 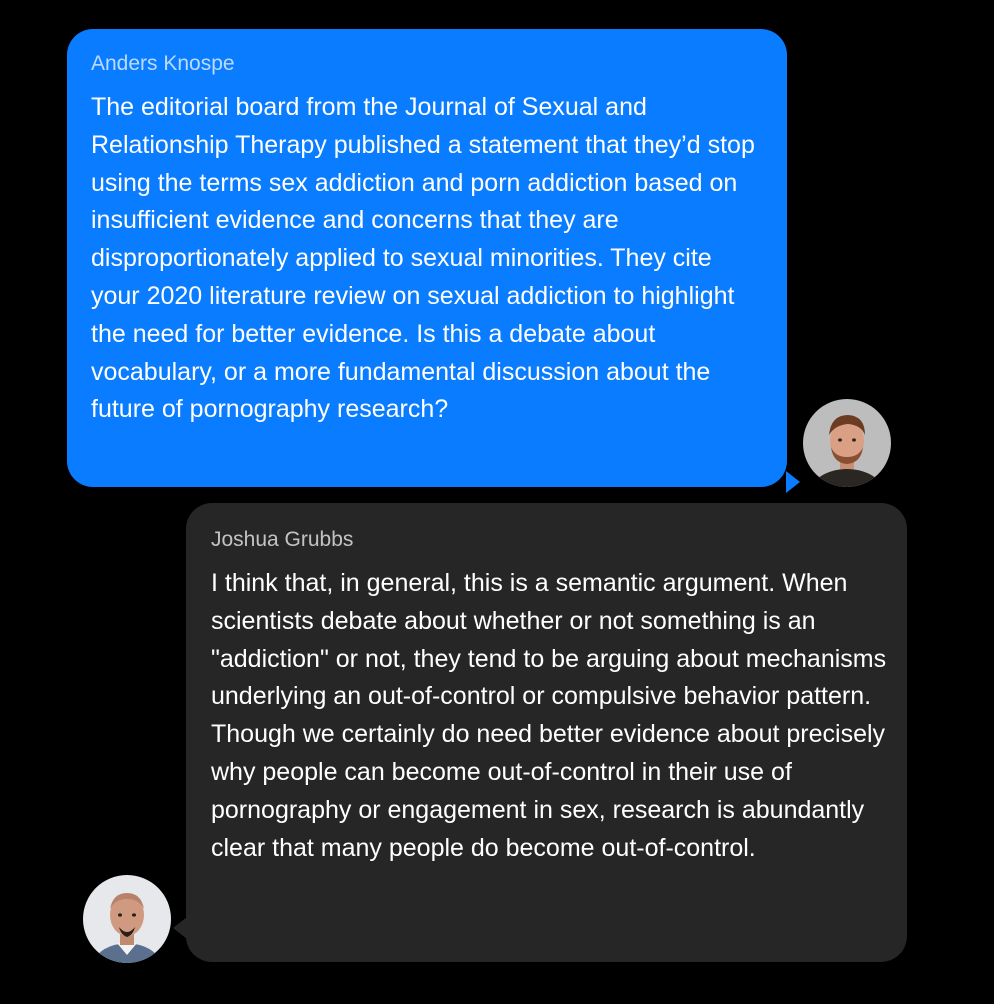 What do you see at coordinates (163, 63) in the screenshot?
I see `sender-name: Anders Knospe` at bounding box center [163, 63].